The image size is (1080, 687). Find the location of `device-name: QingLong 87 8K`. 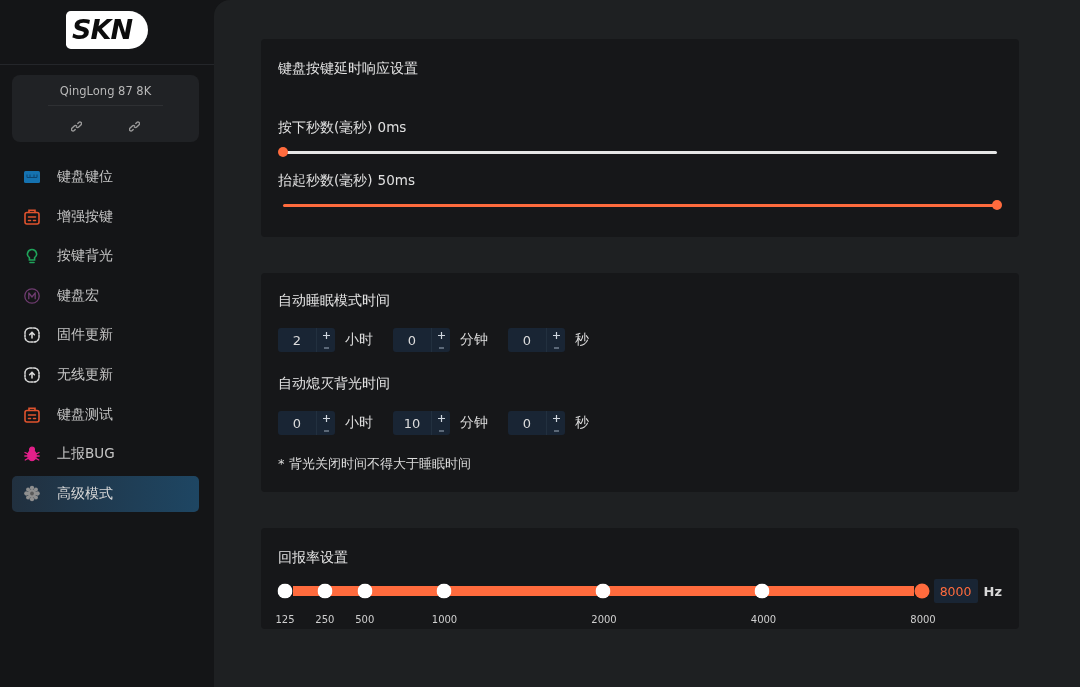

device-name: QingLong 87 8K is located at coordinates (105, 91).